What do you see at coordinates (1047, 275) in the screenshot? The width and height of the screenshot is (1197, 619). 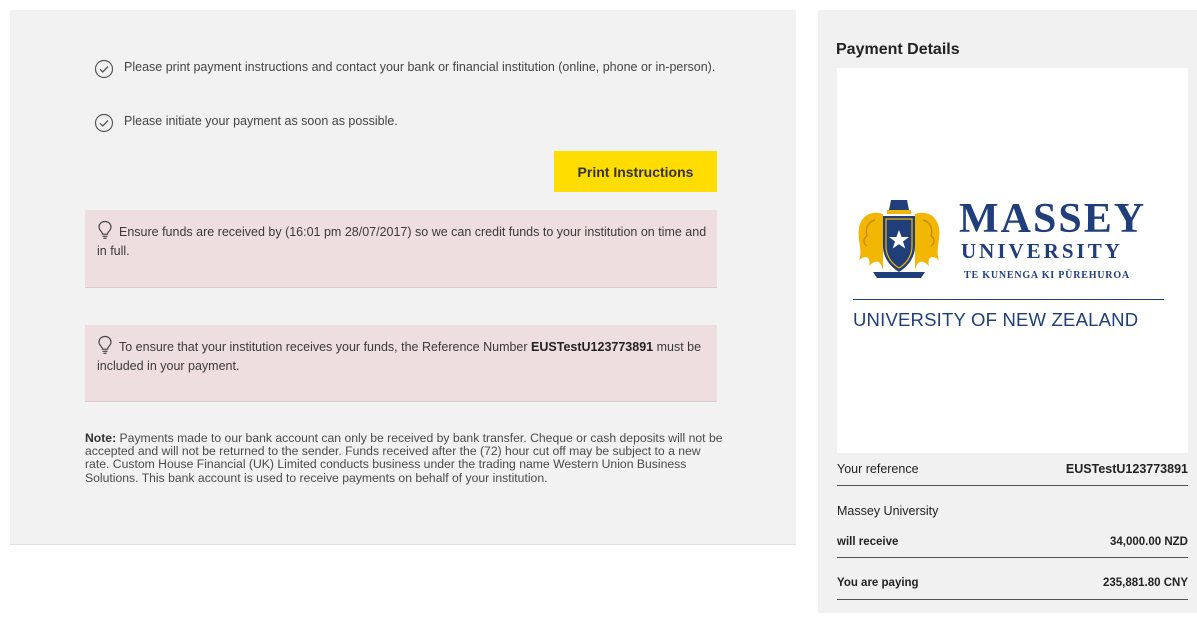 I see `logo-maori-name: TE KUNENGA KI PŪREHUROA` at bounding box center [1047, 275].